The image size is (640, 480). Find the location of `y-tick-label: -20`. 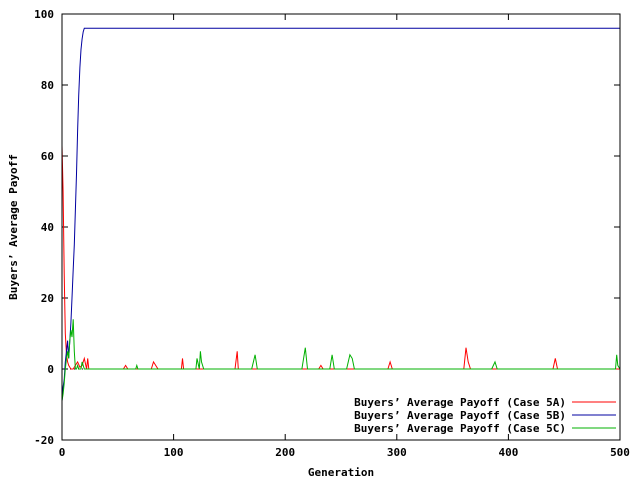

y-tick-label: -20 is located at coordinates (44, 440).